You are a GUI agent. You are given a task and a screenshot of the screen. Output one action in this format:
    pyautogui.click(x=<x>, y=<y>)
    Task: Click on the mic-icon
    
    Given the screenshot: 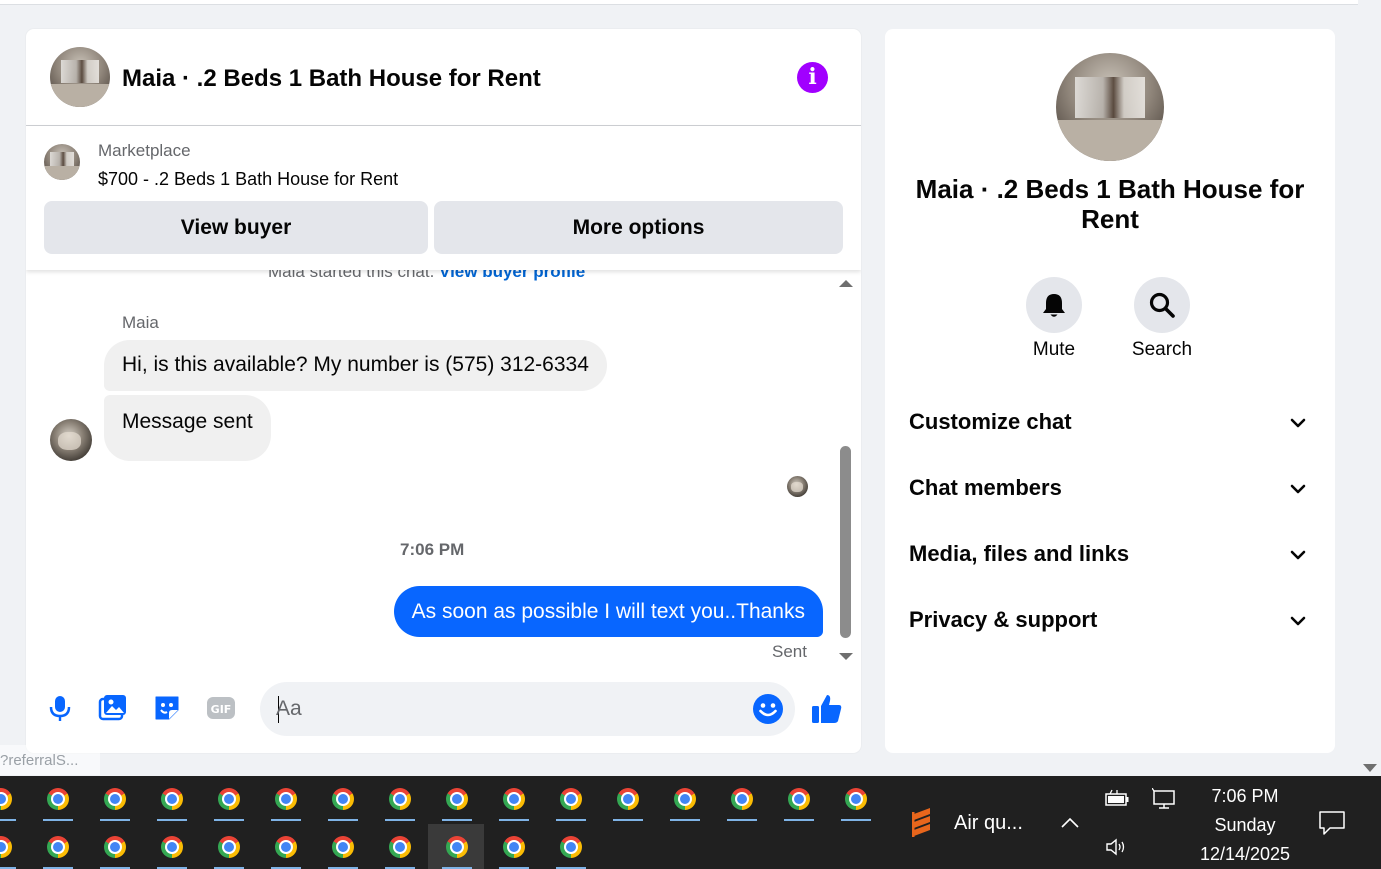 What is the action you would take?
    pyautogui.click(x=60, y=708)
    